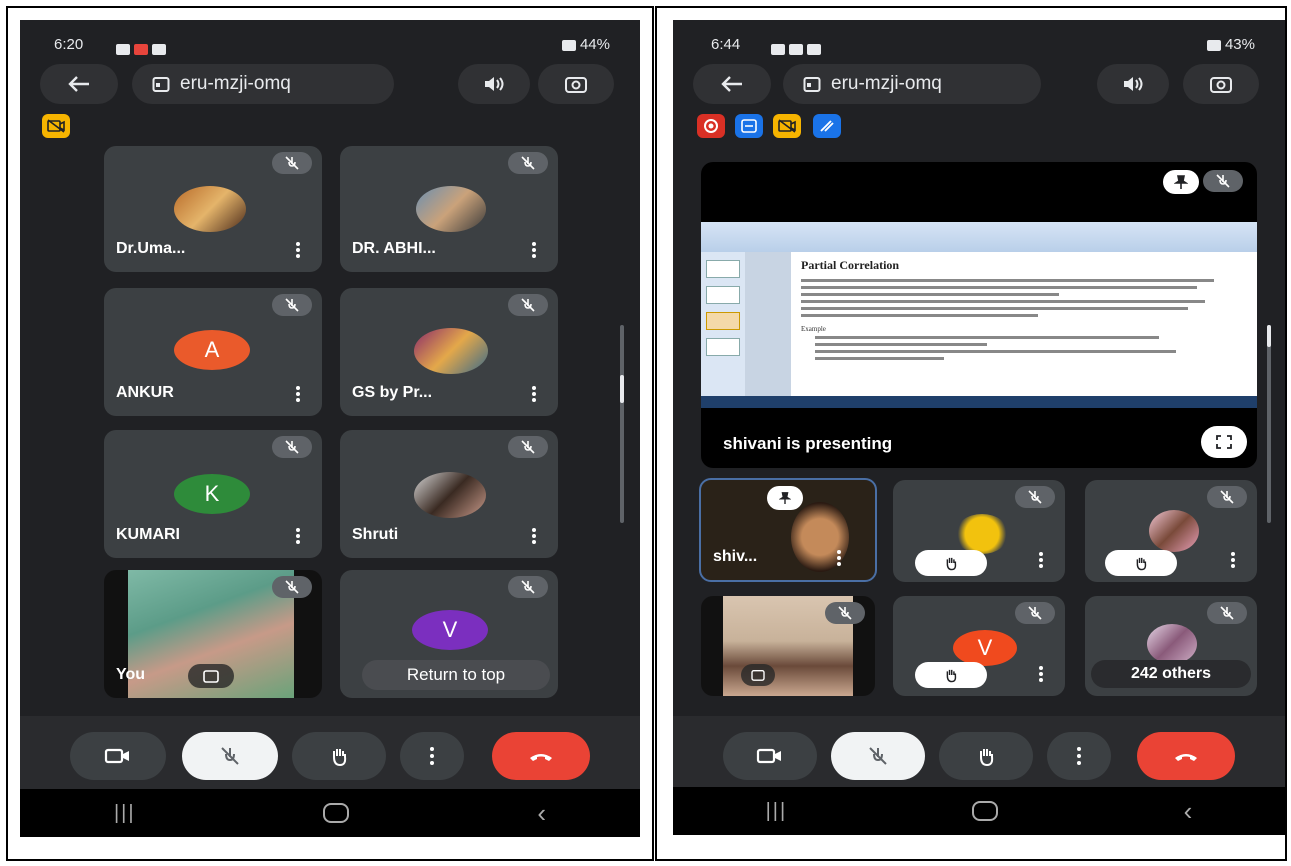  I want to click on captions-badge, so click(749, 126).